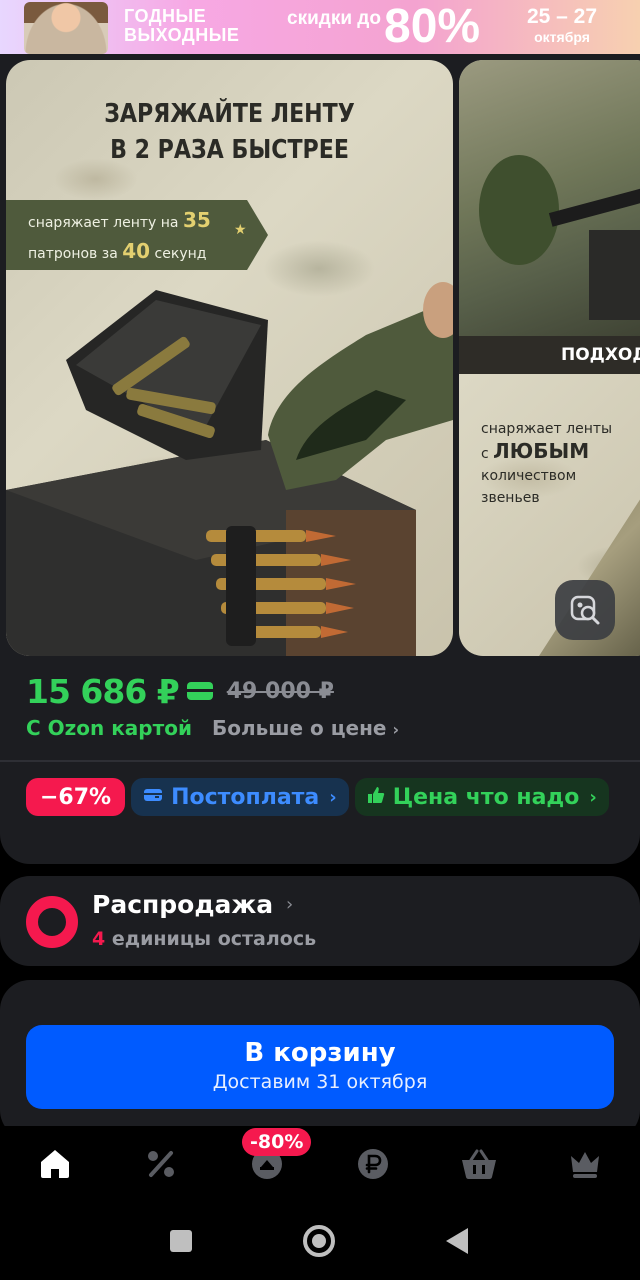 The height and width of the screenshot is (1280, 640). What do you see at coordinates (240, 797) in the screenshot?
I see `postpay-chip: Постоплата ›` at bounding box center [240, 797].